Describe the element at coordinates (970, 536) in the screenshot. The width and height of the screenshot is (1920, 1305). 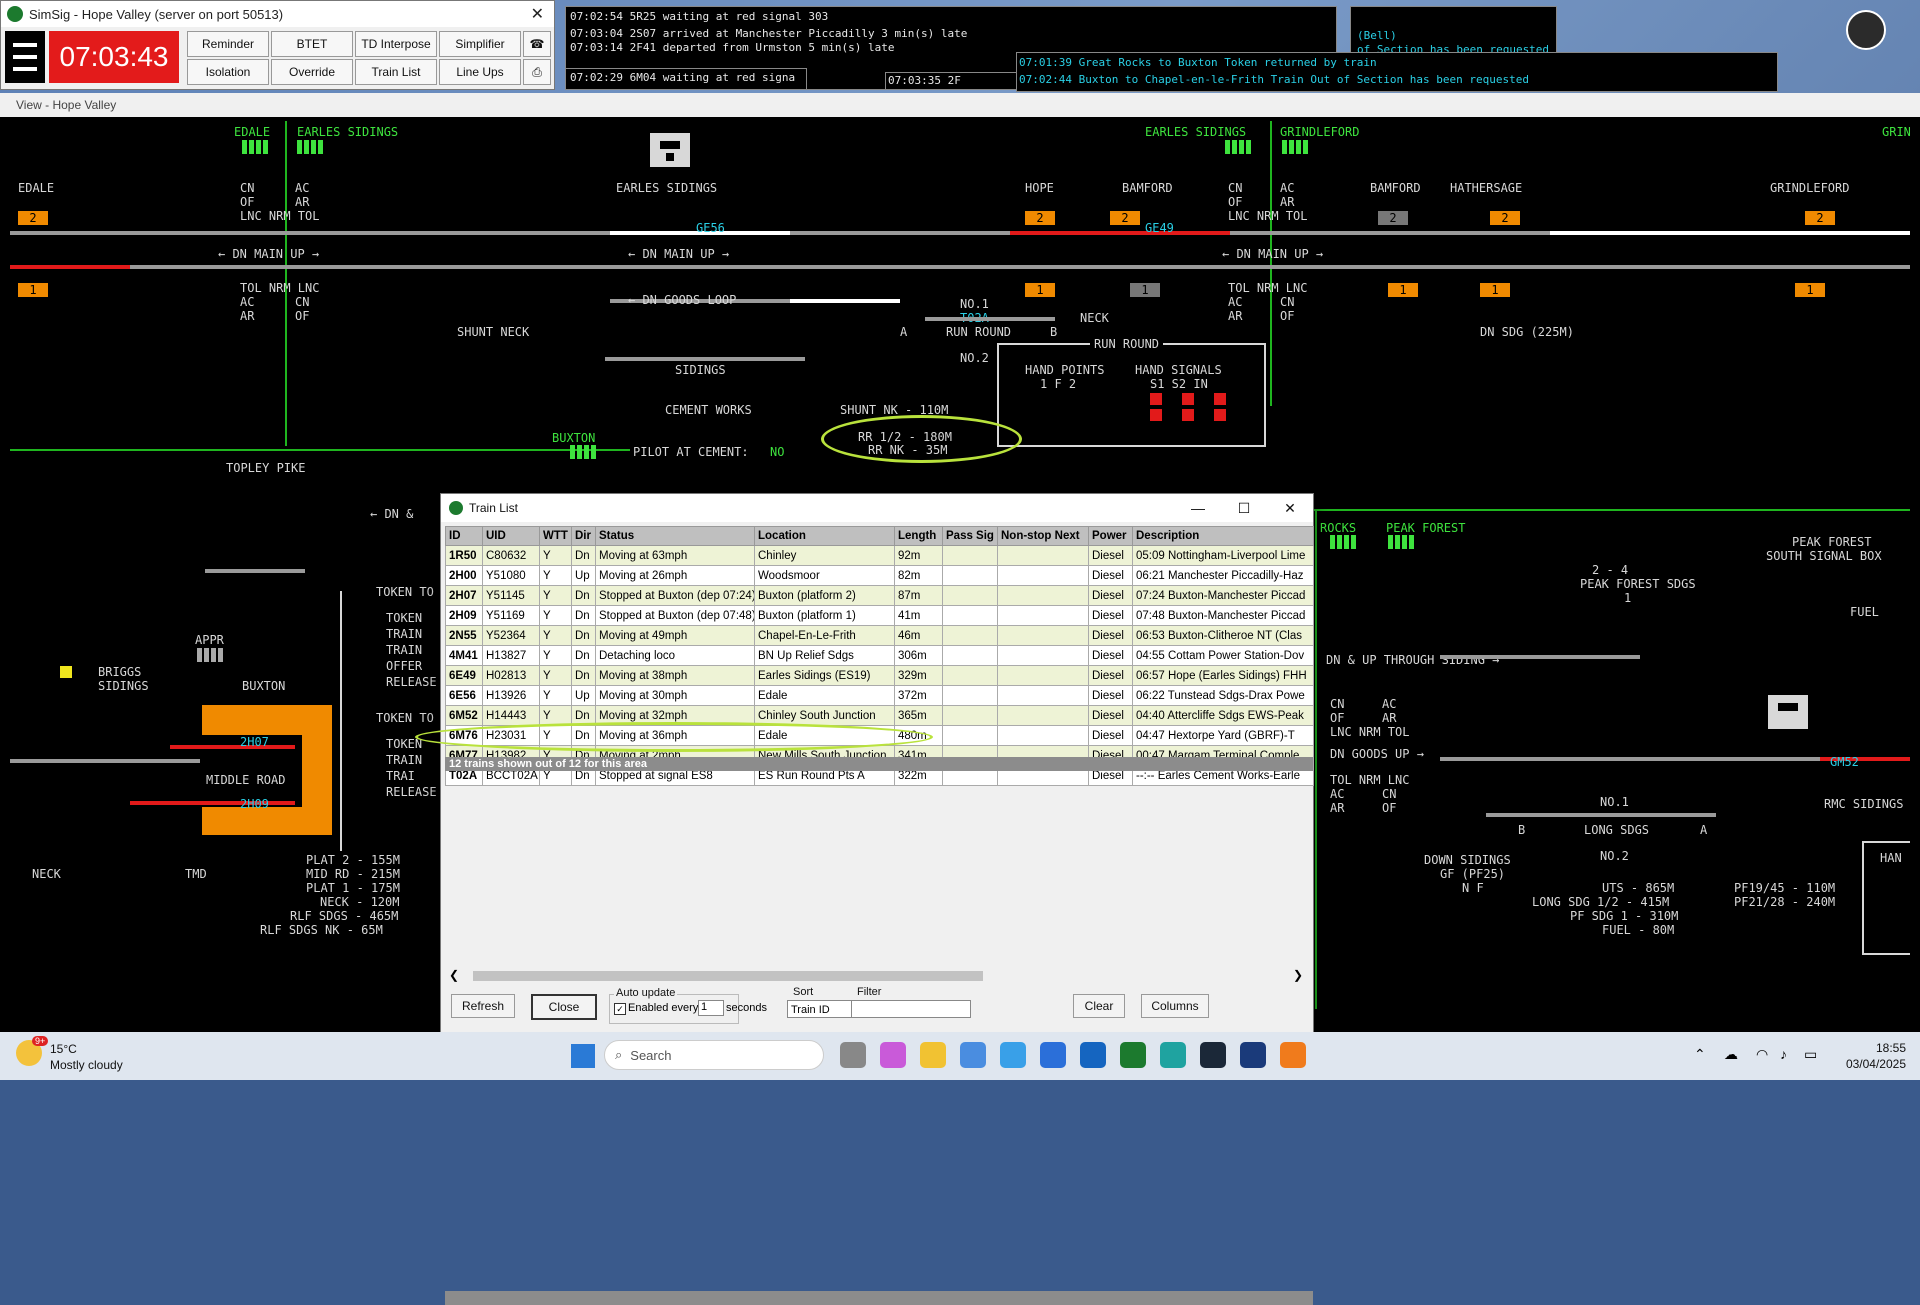
I see `column-header: Pass Sig` at that location.